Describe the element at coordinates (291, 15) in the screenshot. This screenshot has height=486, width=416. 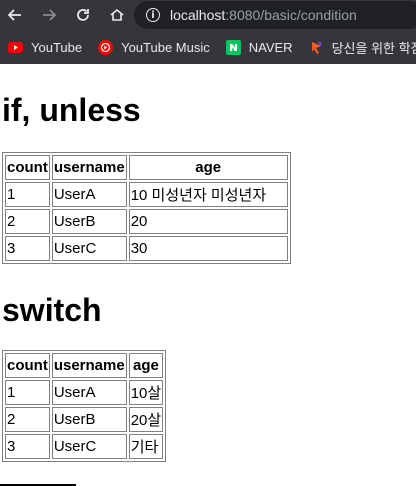
I see `url-path: :8080/basic/condition` at that location.